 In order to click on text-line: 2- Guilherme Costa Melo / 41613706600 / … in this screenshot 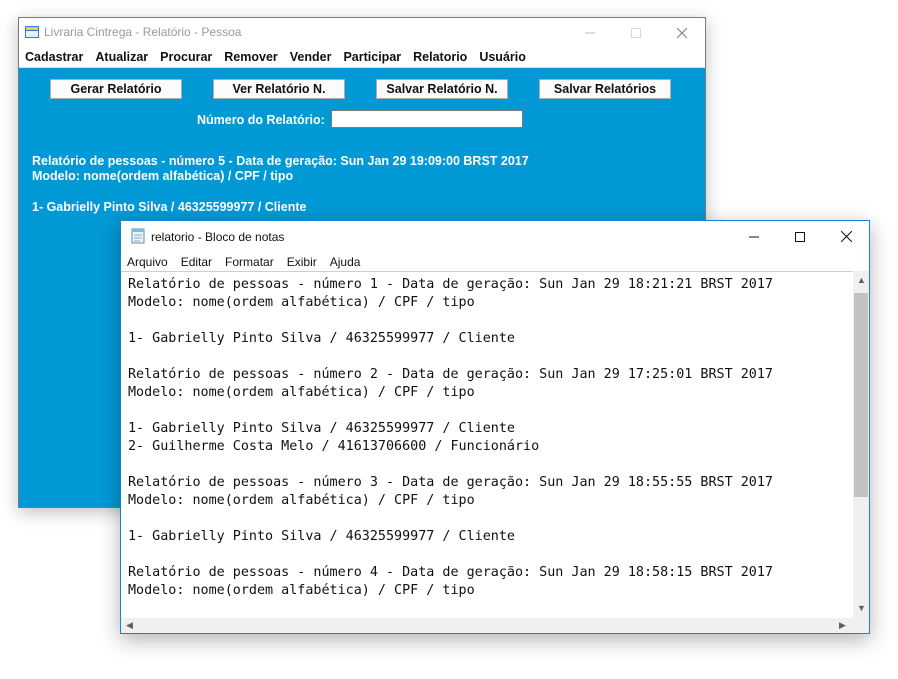, I will do `click(334, 446)`.